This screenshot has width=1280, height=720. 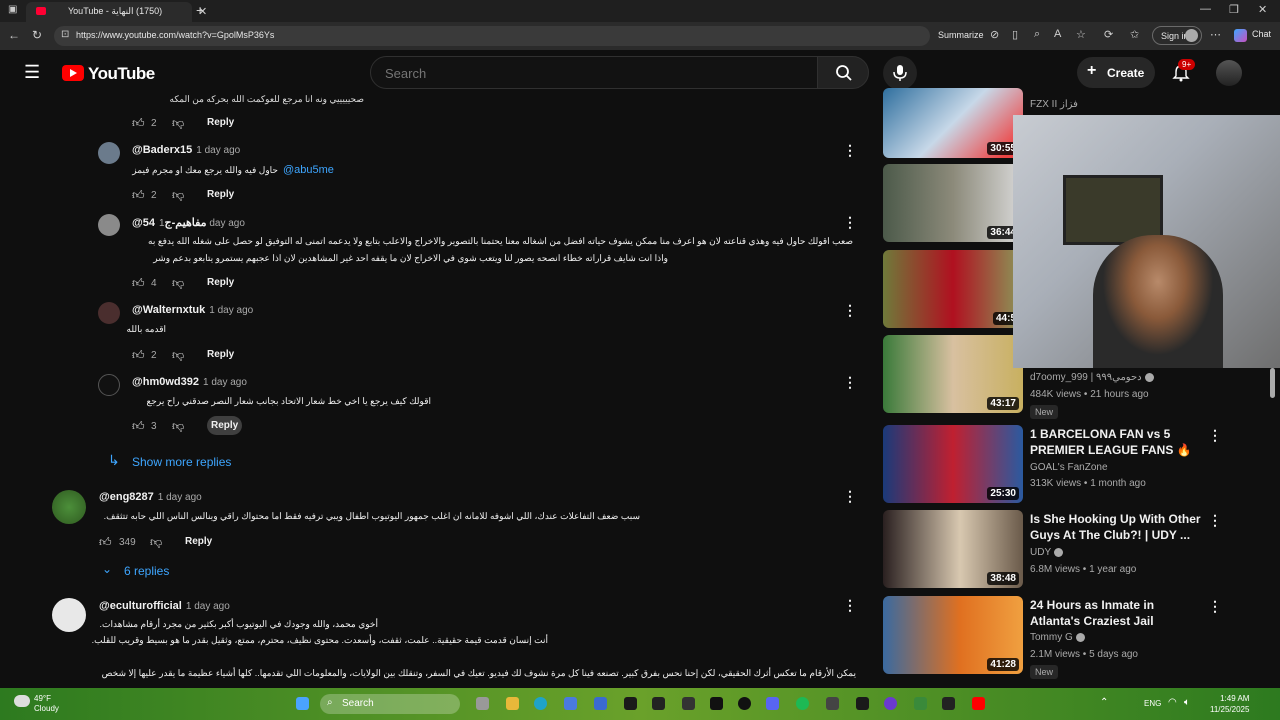 What do you see at coordinates (188, 222) in the screenshot?
I see `comment-author: @مفاهيم-ج541 day ago` at bounding box center [188, 222].